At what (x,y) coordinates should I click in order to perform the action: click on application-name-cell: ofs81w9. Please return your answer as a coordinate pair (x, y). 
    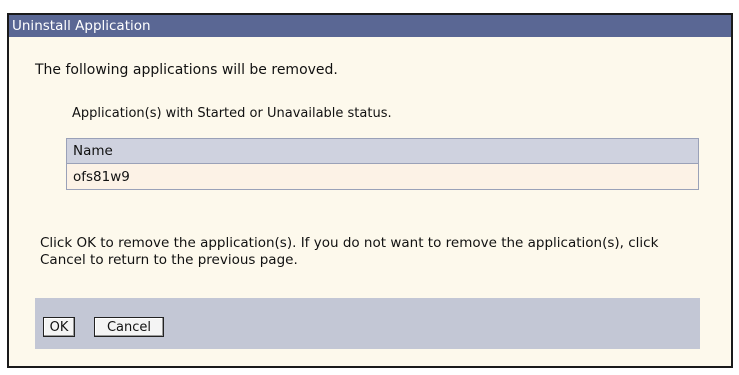
    Looking at the image, I should click on (382, 176).